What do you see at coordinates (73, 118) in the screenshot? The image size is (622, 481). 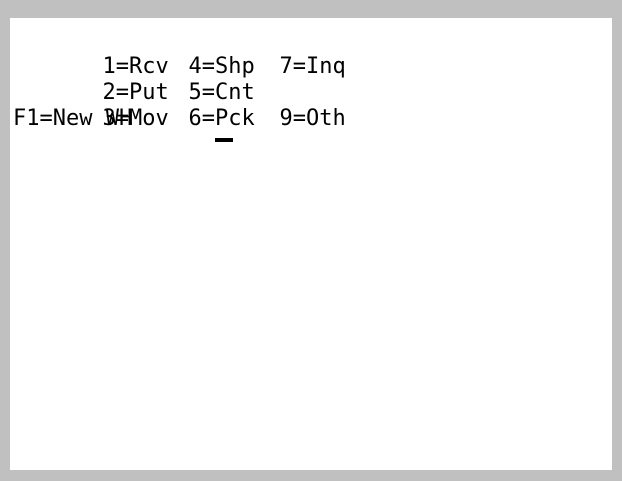 I see `function-key-new-warehouse: F1=New WH` at bounding box center [73, 118].